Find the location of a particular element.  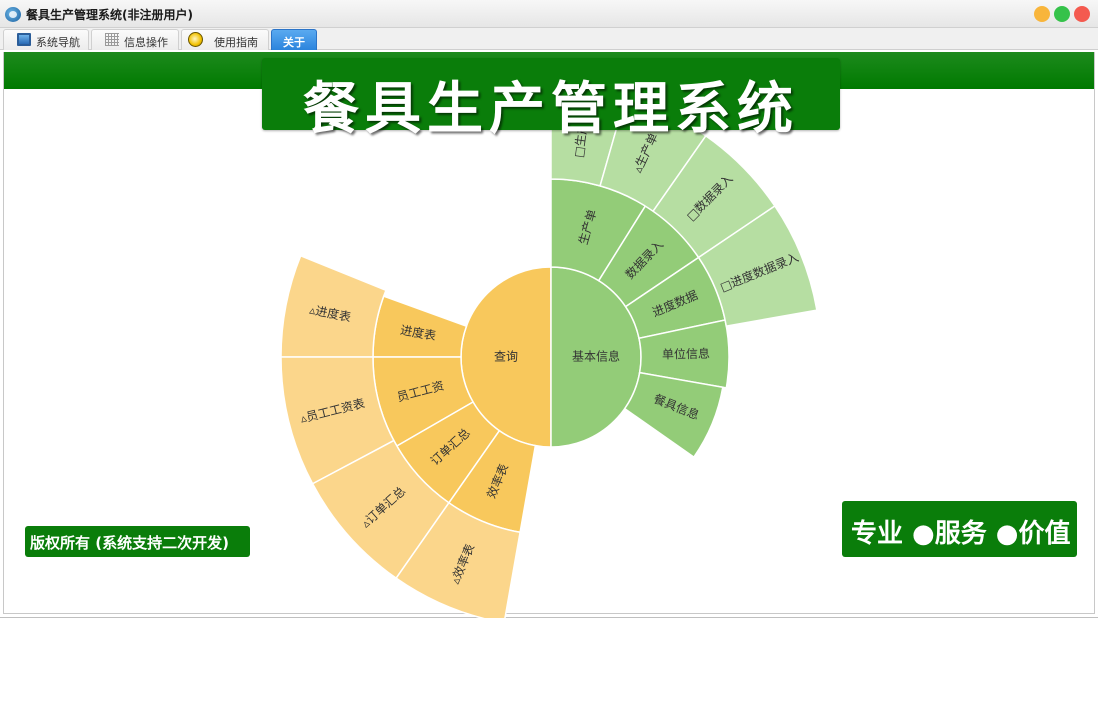

banner-title: 餐具生产管理系统 is located at coordinates (551, 109).